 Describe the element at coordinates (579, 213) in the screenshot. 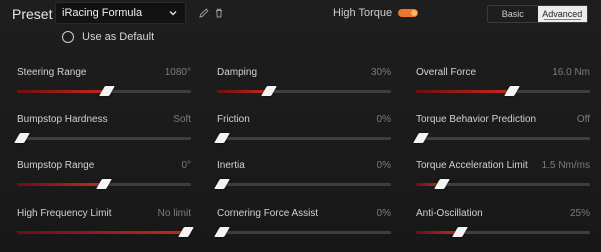

I see `setting-value: 25%` at that location.